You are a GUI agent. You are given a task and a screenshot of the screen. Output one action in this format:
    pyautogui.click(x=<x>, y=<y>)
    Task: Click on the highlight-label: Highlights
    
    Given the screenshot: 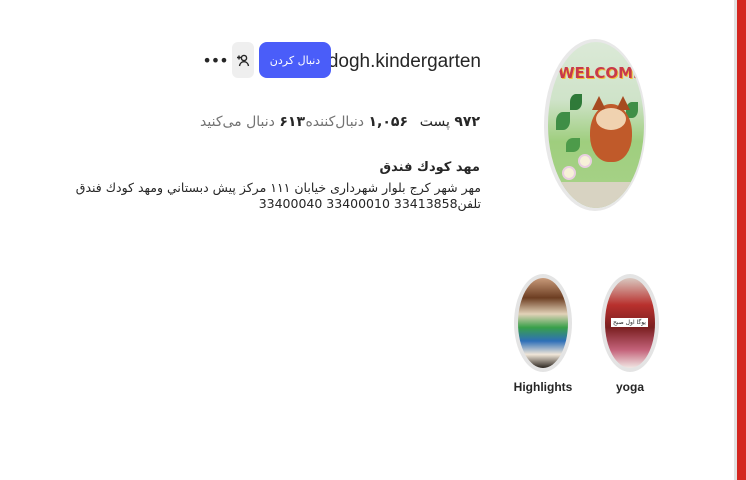 What is the action you would take?
    pyautogui.click(x=543, y=387)
    